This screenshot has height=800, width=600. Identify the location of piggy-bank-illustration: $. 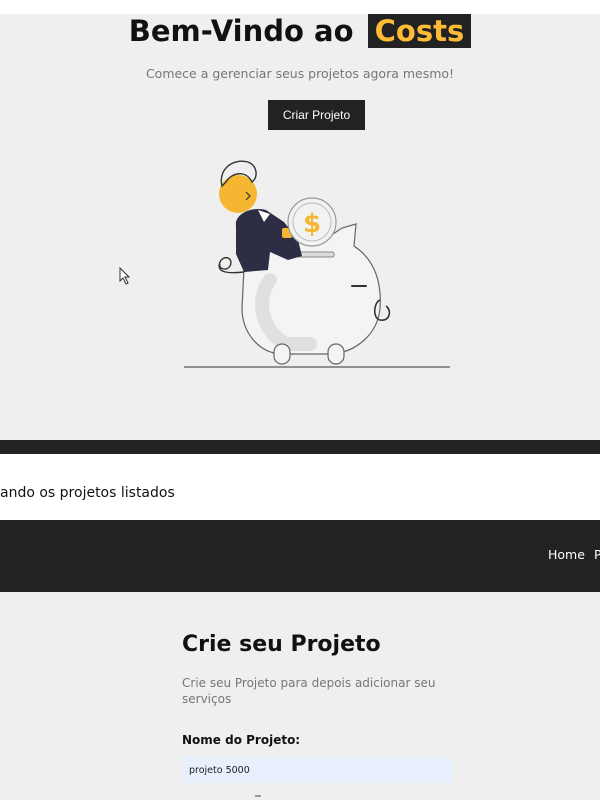
(317, 264).